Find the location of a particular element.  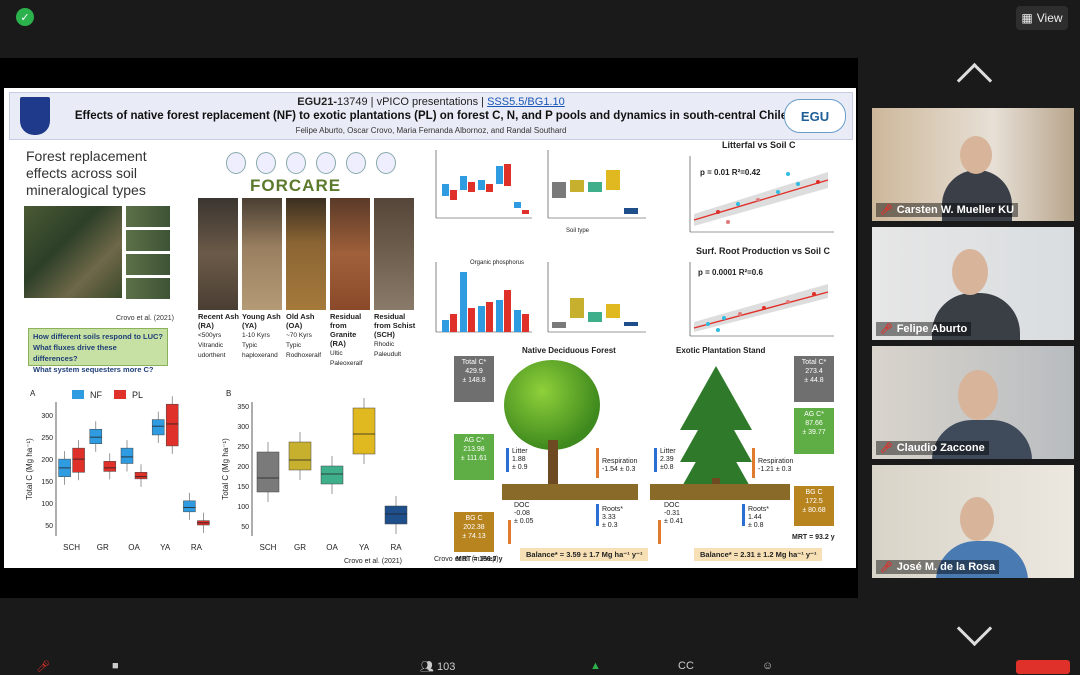

nf-ag-c-box: AG C* 213.98 ± 111.61 is located at coordinates (474, 457).